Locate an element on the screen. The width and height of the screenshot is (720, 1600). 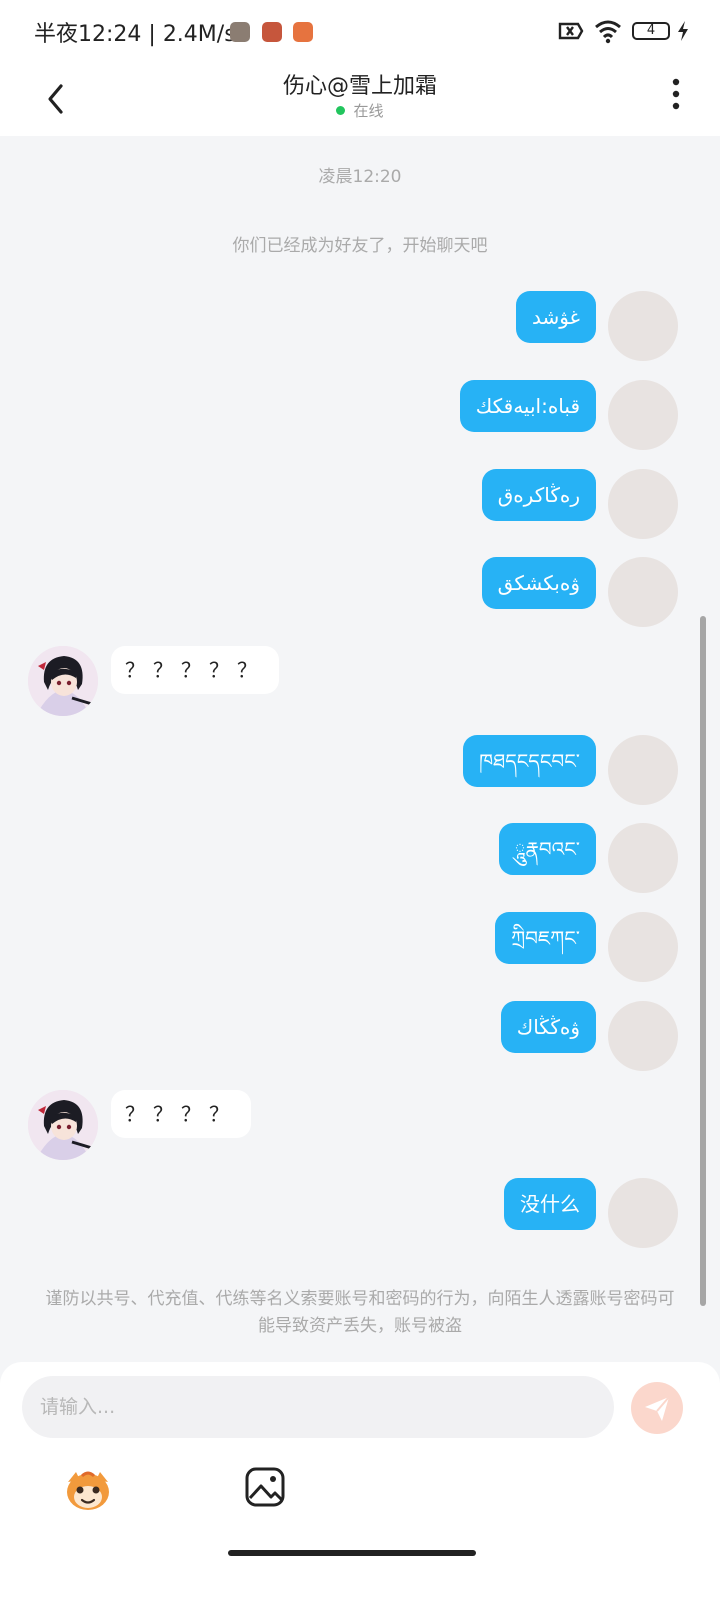
message-bubble-sent: ۋەڭڭاك is located at coordinates (548, 1027).